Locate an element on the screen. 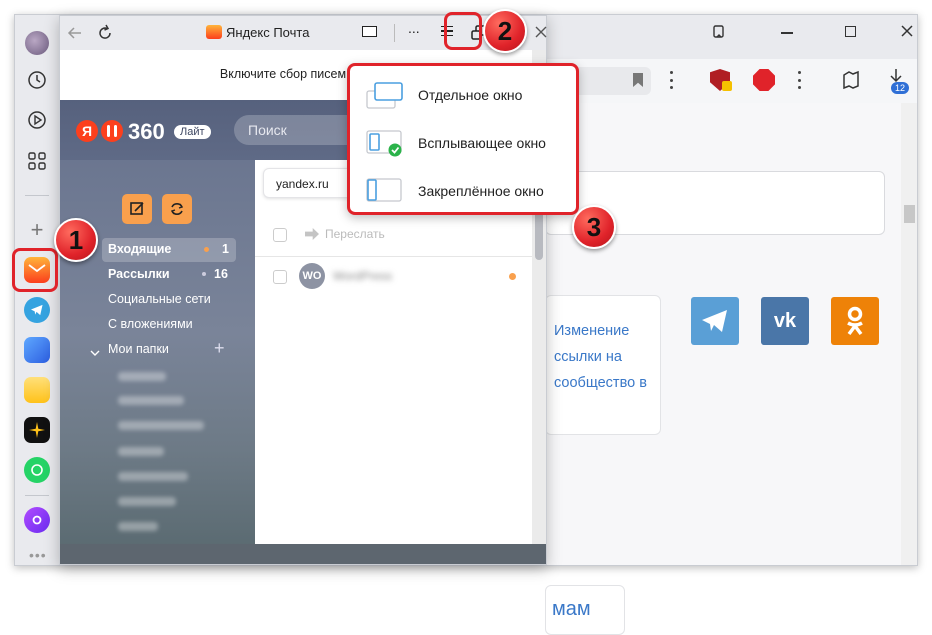 The height and width of the screenshot is (635, 932). mail-row-sender: WordPress is located at coordinates (363, 276).